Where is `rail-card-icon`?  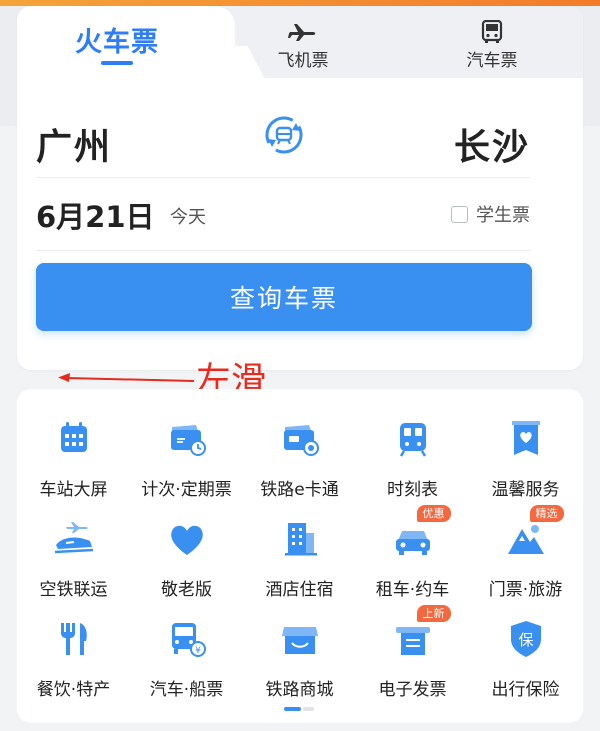
rail-card-icon is located at coordinates (300, 439).